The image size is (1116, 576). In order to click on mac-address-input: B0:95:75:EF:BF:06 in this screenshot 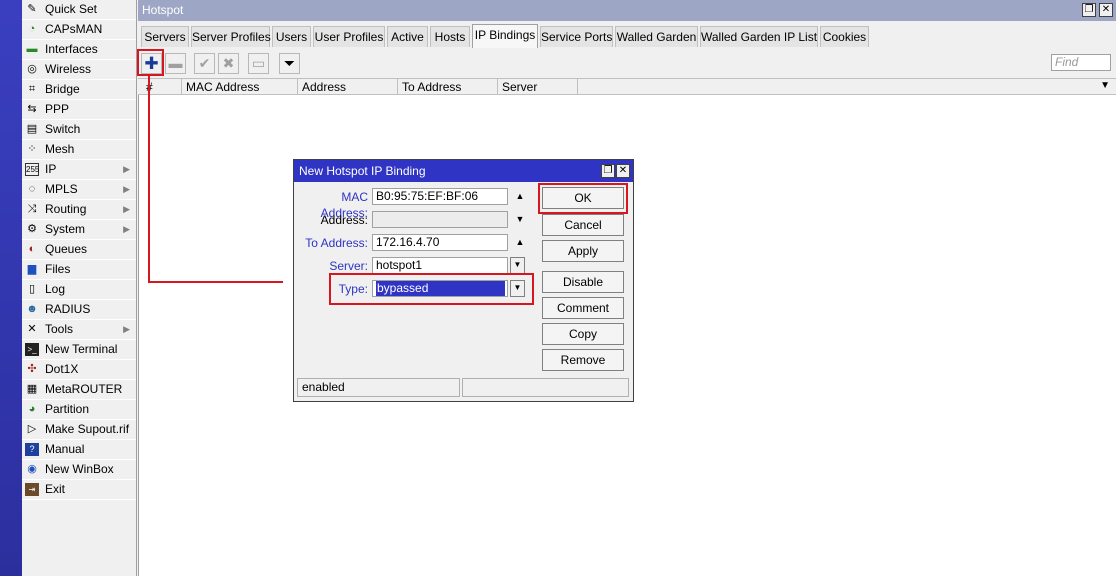, I will do `click(440, 196)`.